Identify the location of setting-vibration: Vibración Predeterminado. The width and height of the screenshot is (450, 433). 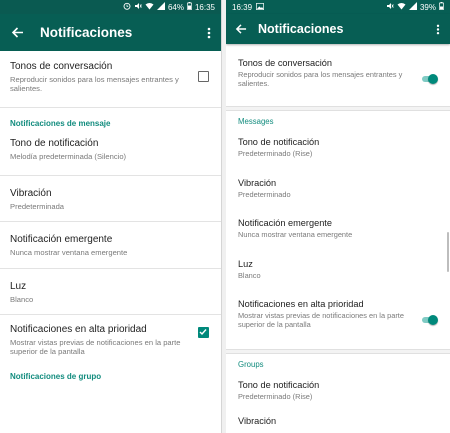
(338, 192).